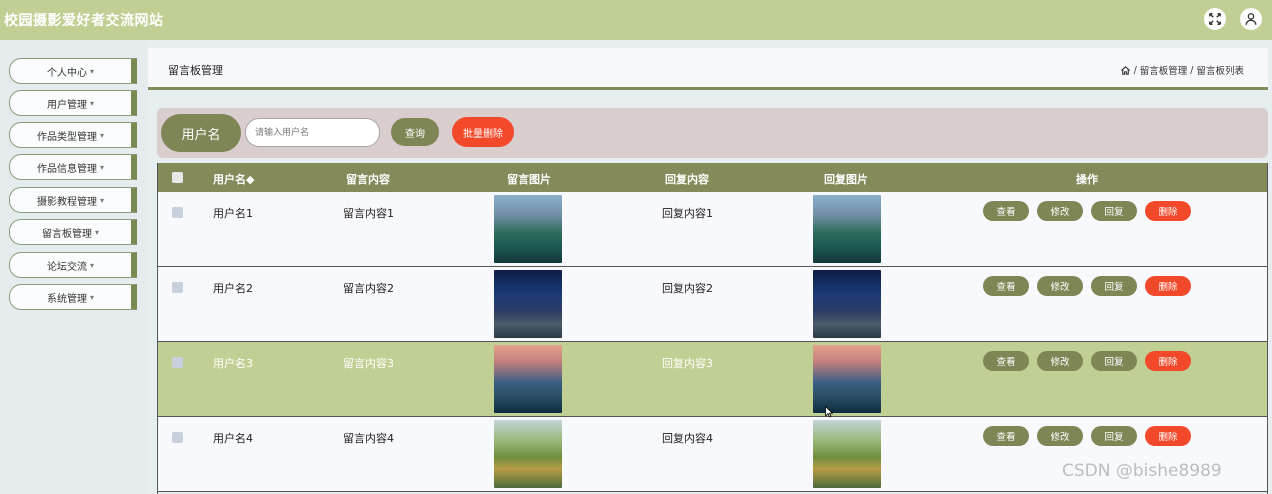 The width and height of the screenshot is (1272, 494). I want to click on column-header-reply-image: 回复图片, so click(846, 179).